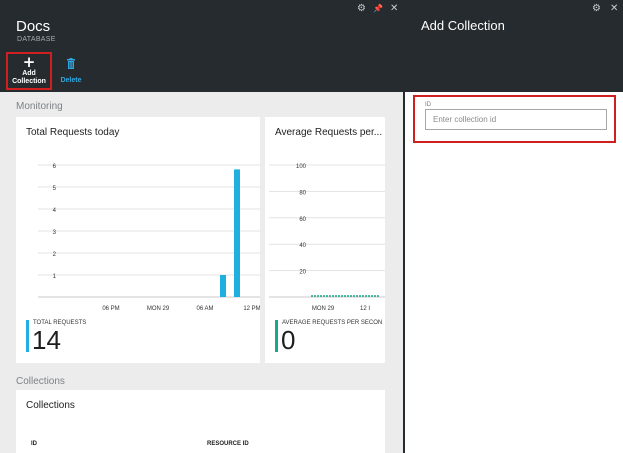 This screenshot has width=623, height=453. I want to click on add-collection-label: Add Collection, so click(29, 77).